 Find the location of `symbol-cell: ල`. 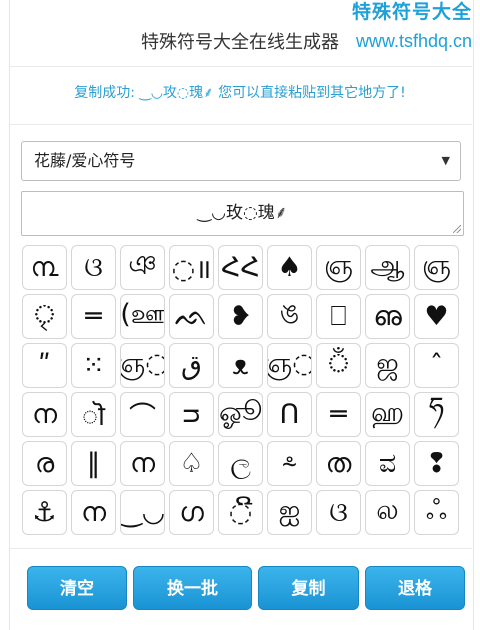

symbol-cell: ල is located at coordinates (240, 463).